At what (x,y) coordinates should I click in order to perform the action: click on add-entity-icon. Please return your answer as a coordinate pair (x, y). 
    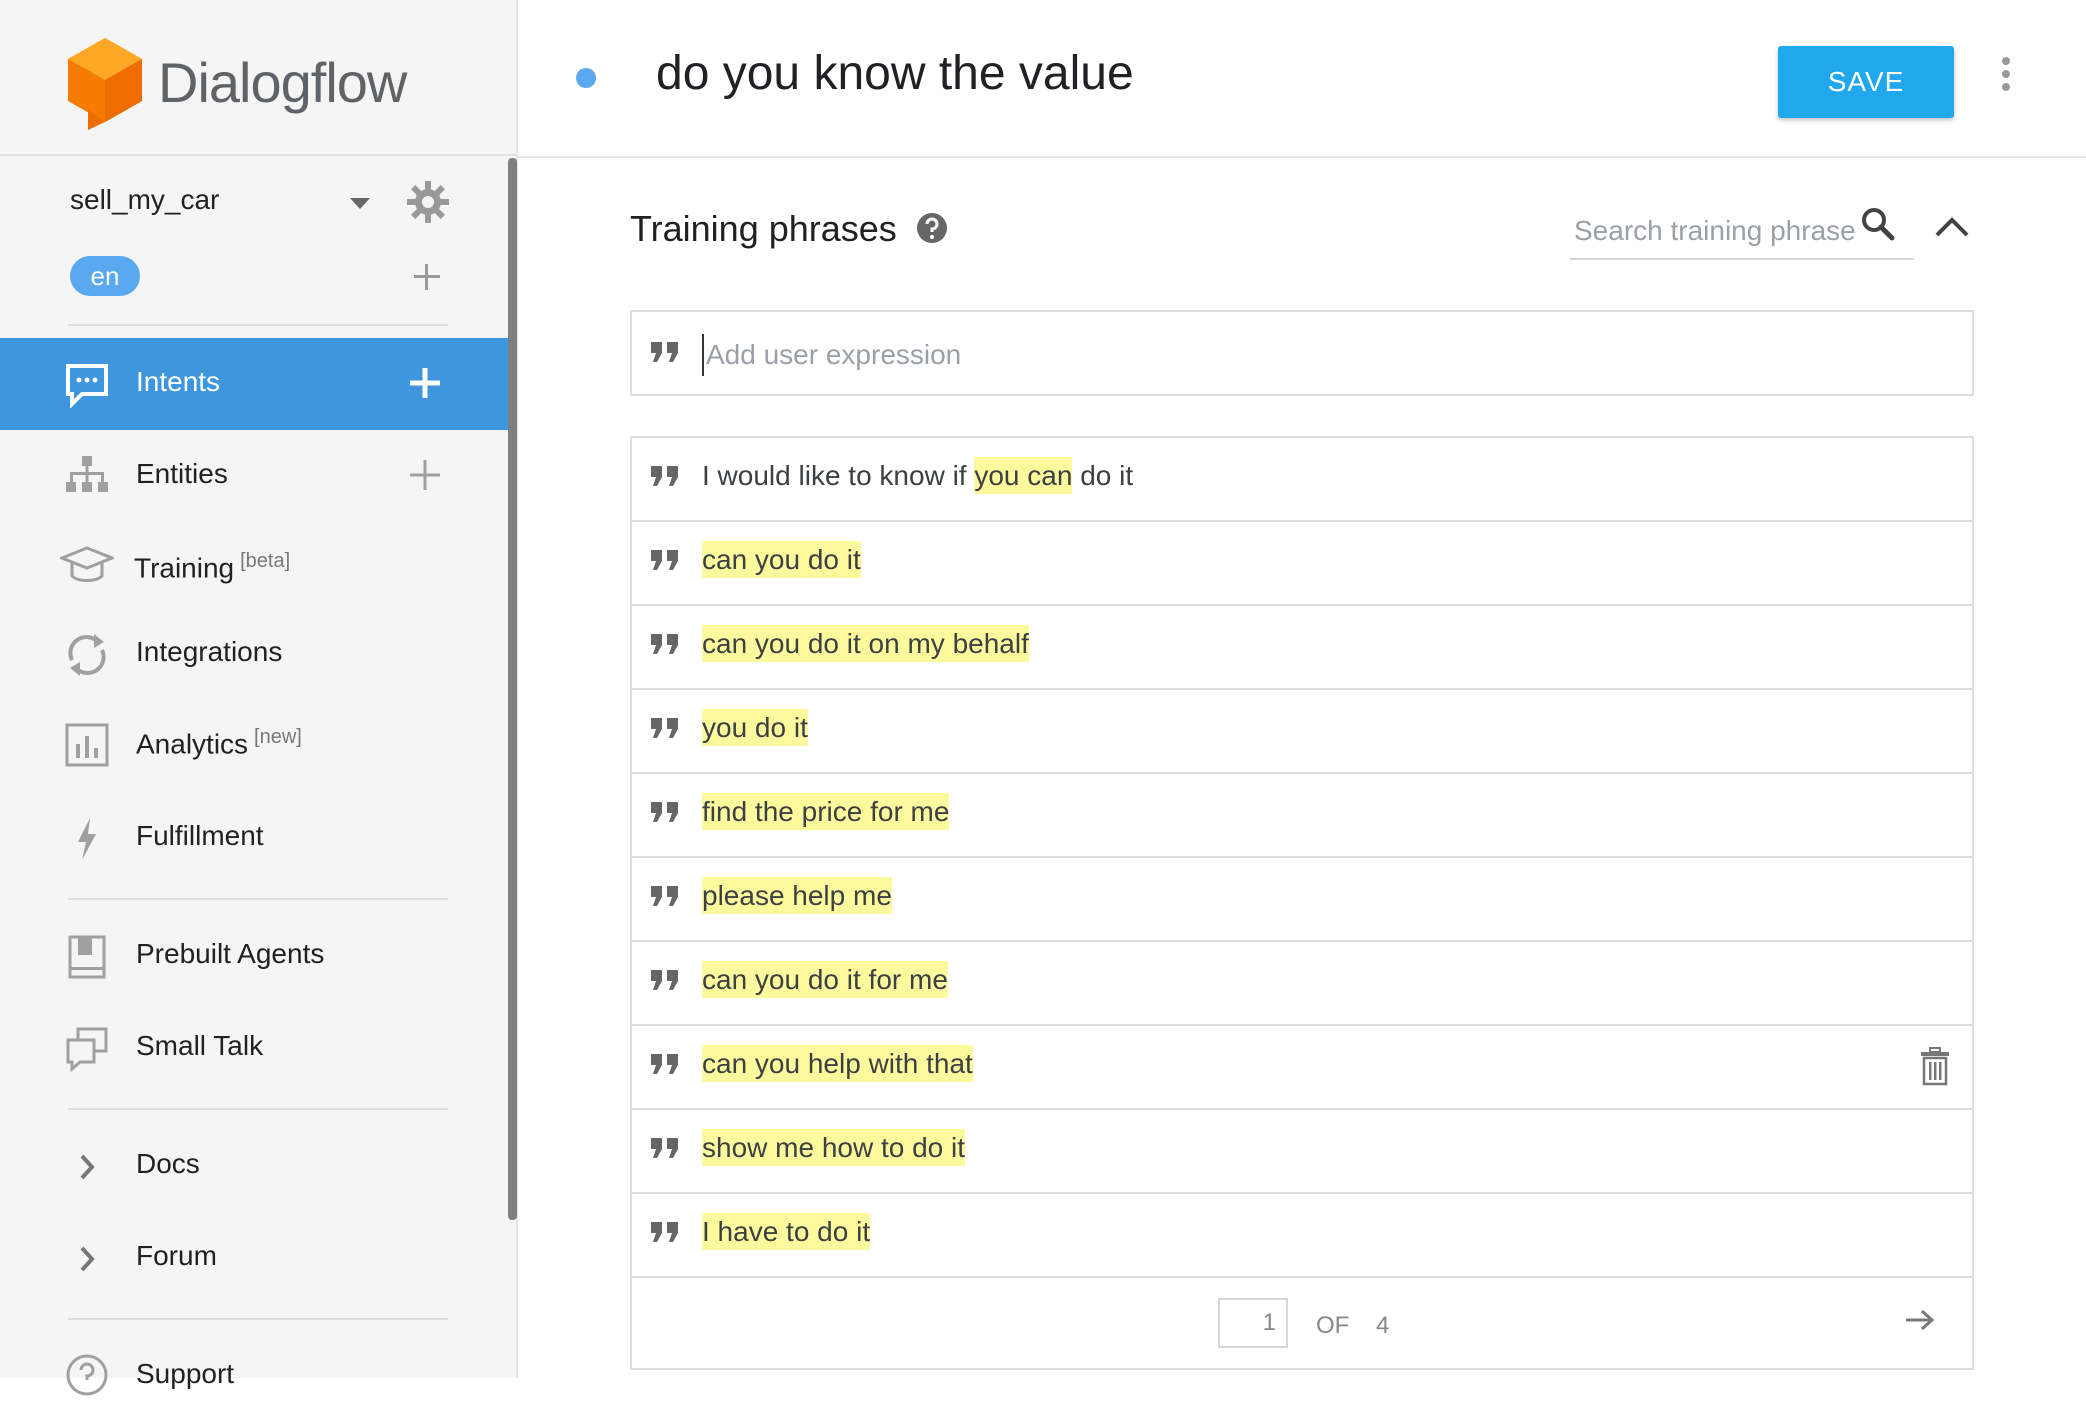
    Looking at the image, I should click on (425, 475).